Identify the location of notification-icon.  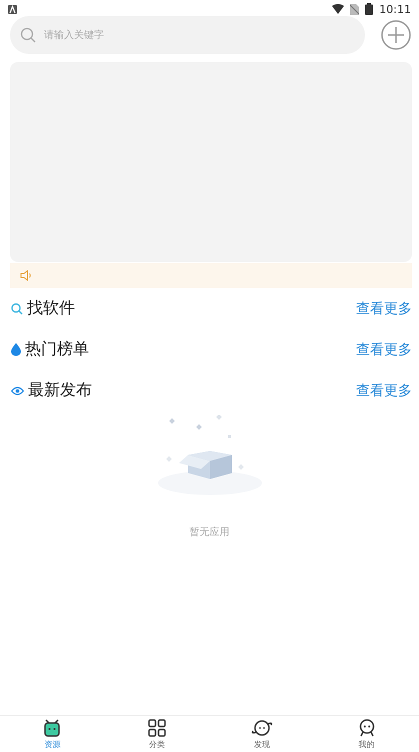
(12, 9).